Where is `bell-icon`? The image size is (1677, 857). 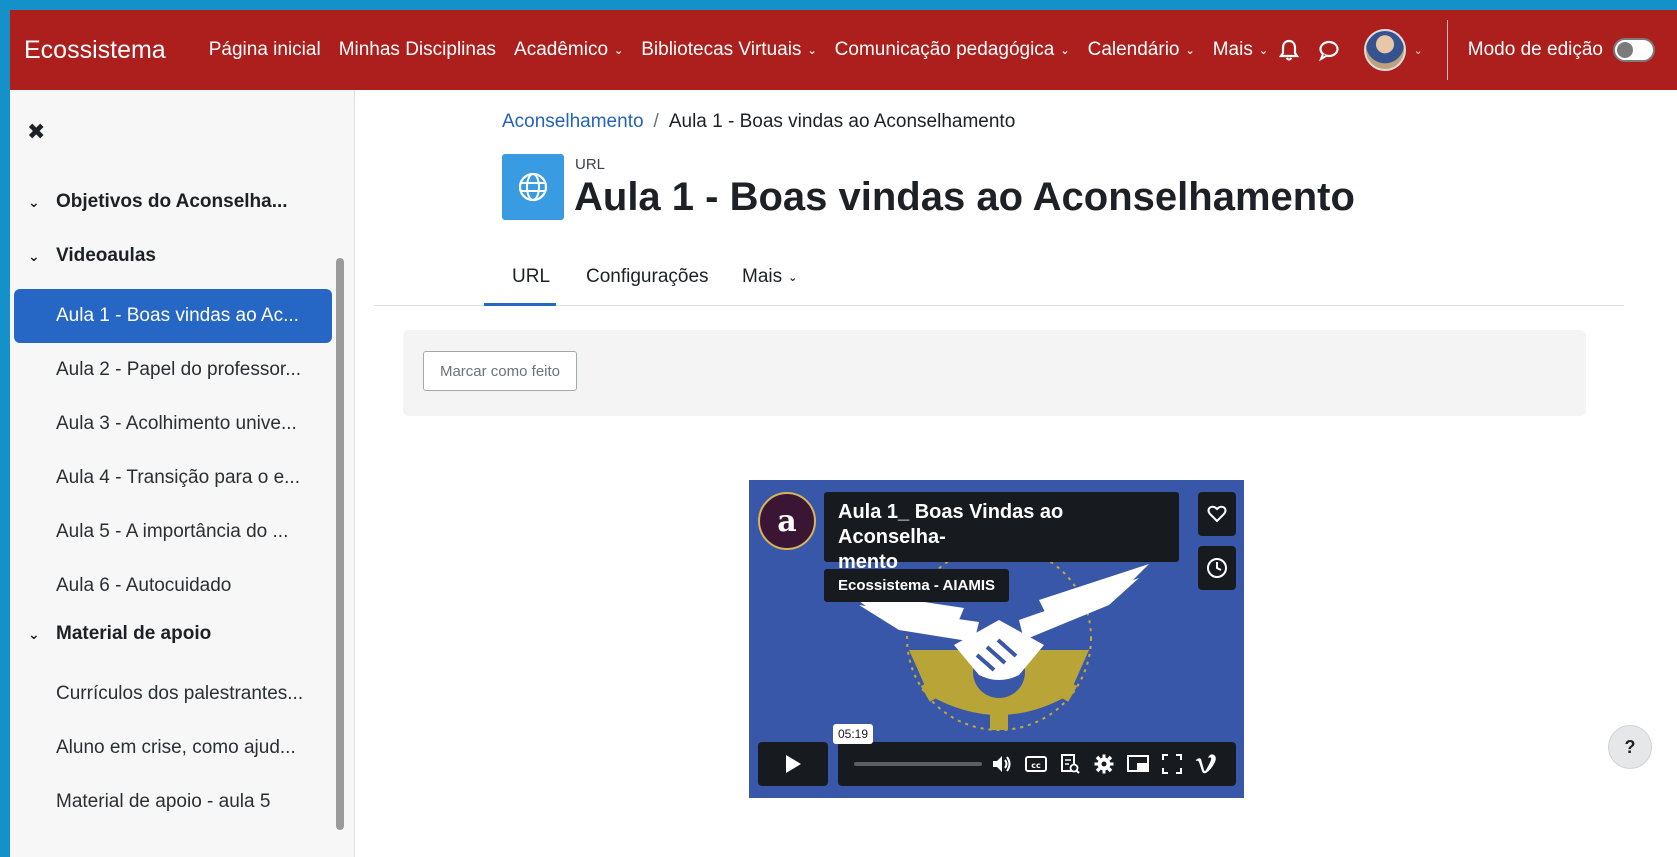 bell-icon is located at coordinates (1289, 50).